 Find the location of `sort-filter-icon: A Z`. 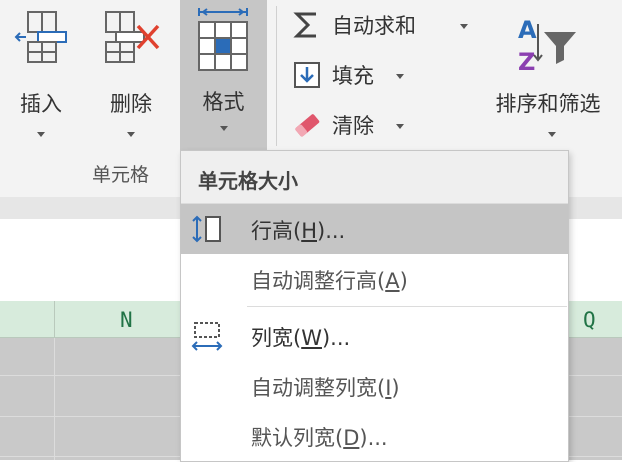

sort-filter-icon: A Z is located at coordinates (547, 46).